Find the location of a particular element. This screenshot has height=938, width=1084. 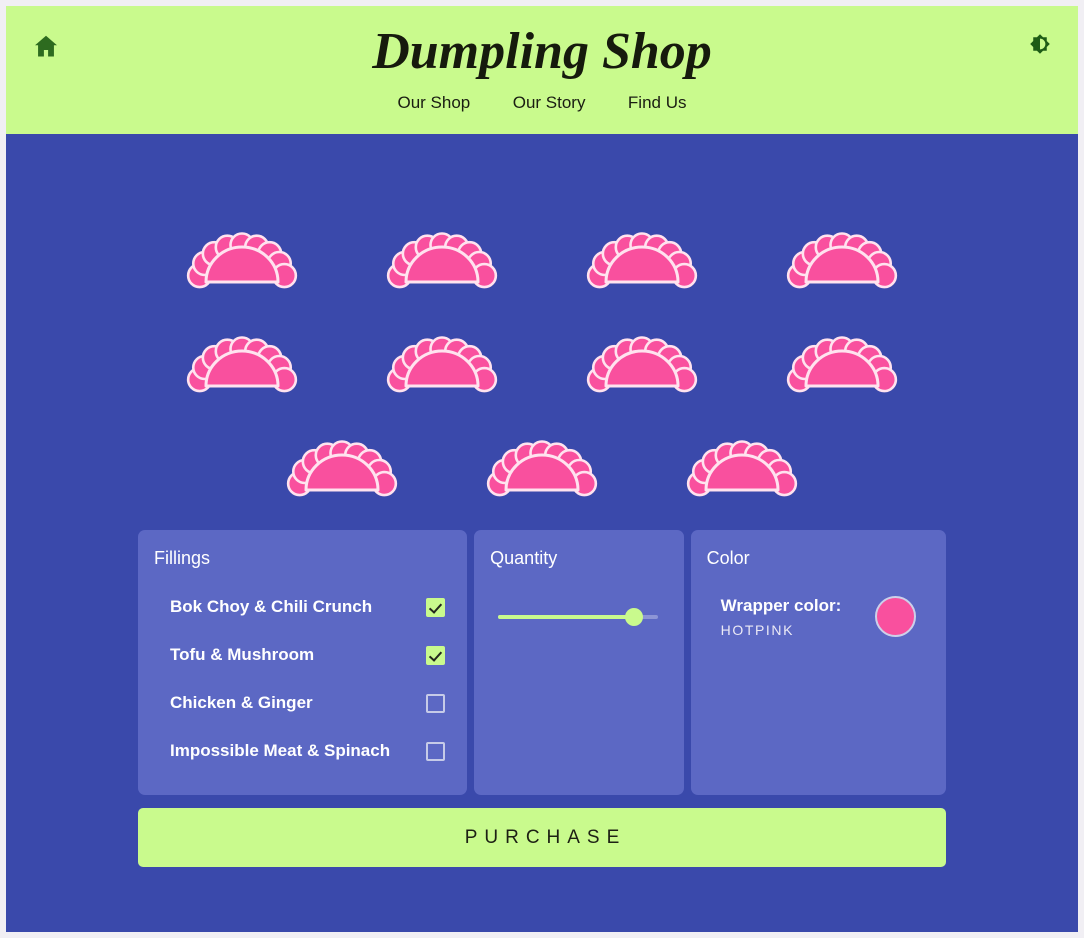

filling-option-row: Tofu & Mushroom is located at coordinates (301, 655).